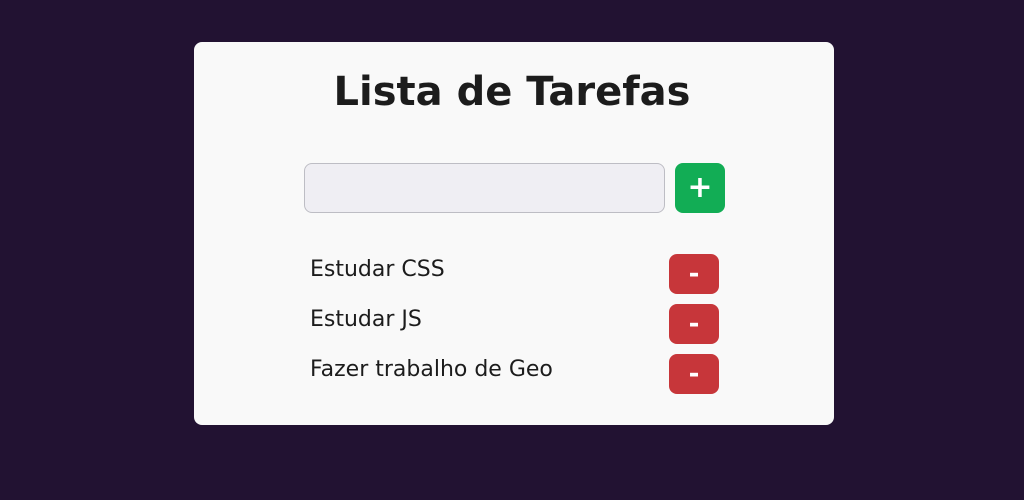 The height and width of the screenshot is (500, 1024). What do you see at coordinates (366, 319) in the screenshot?
I see `task-label: Estudar JS` at bounding box center [366, 319].